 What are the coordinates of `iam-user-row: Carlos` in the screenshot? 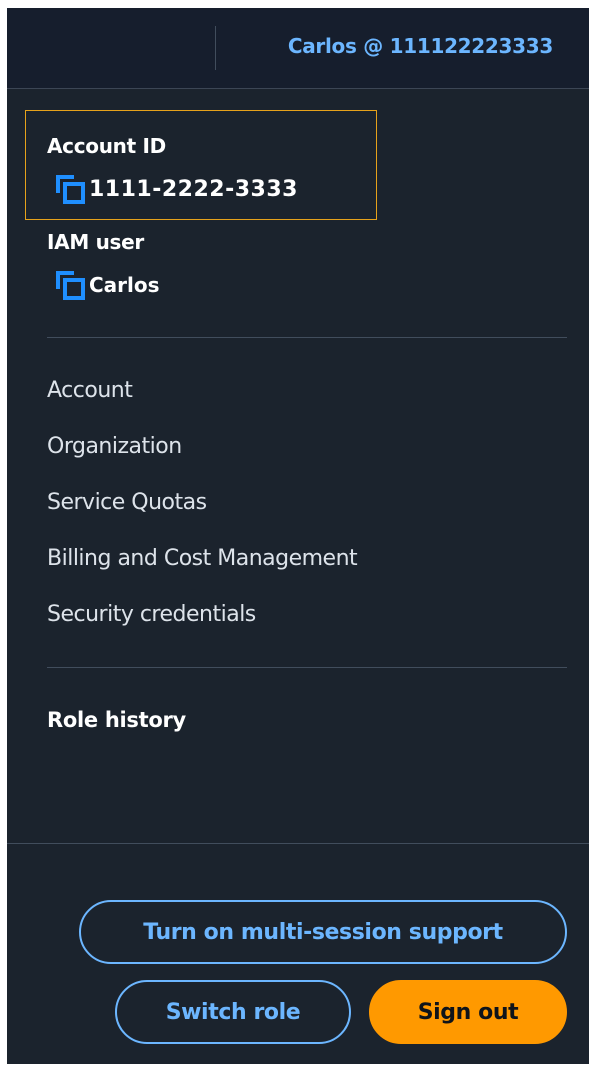 It's located at (106, 285).